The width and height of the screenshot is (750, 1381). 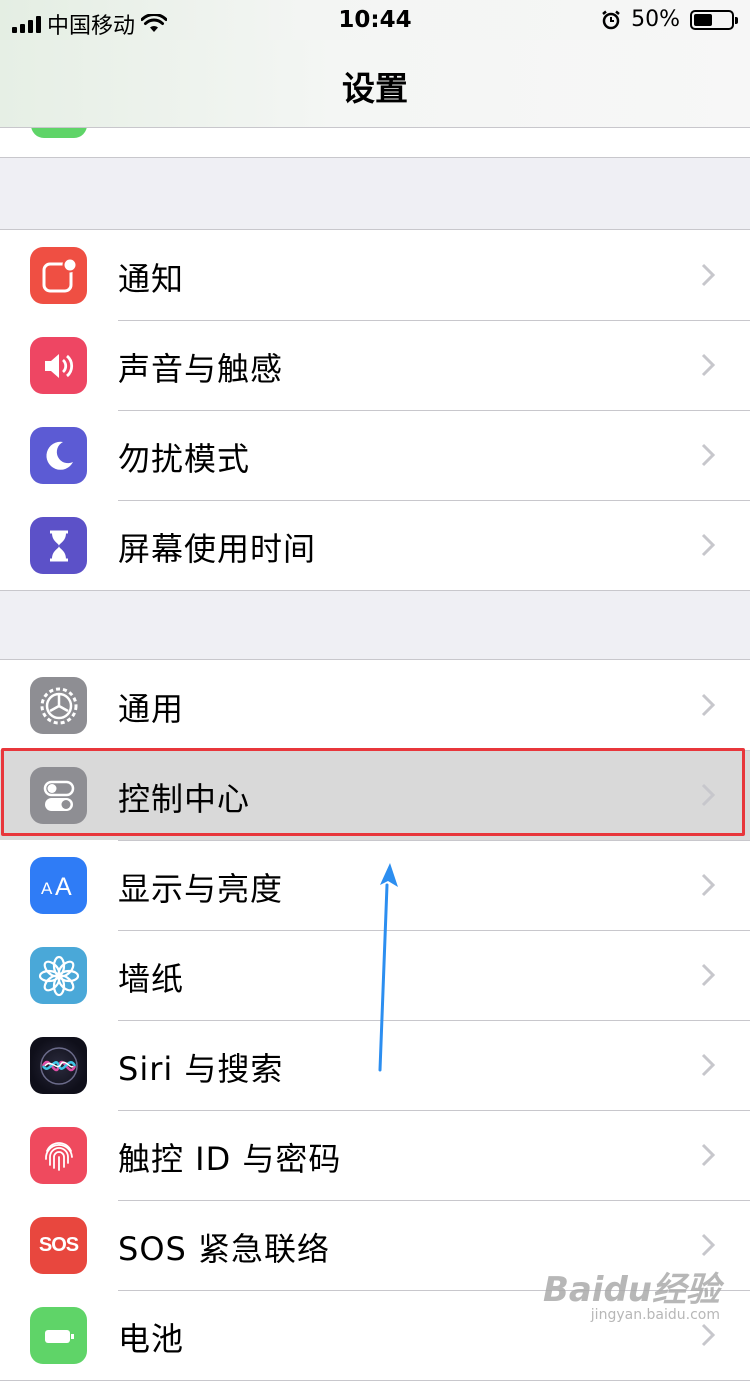 I want to click on row-label: 屏幕使用时间, so click(x=217, y=549).